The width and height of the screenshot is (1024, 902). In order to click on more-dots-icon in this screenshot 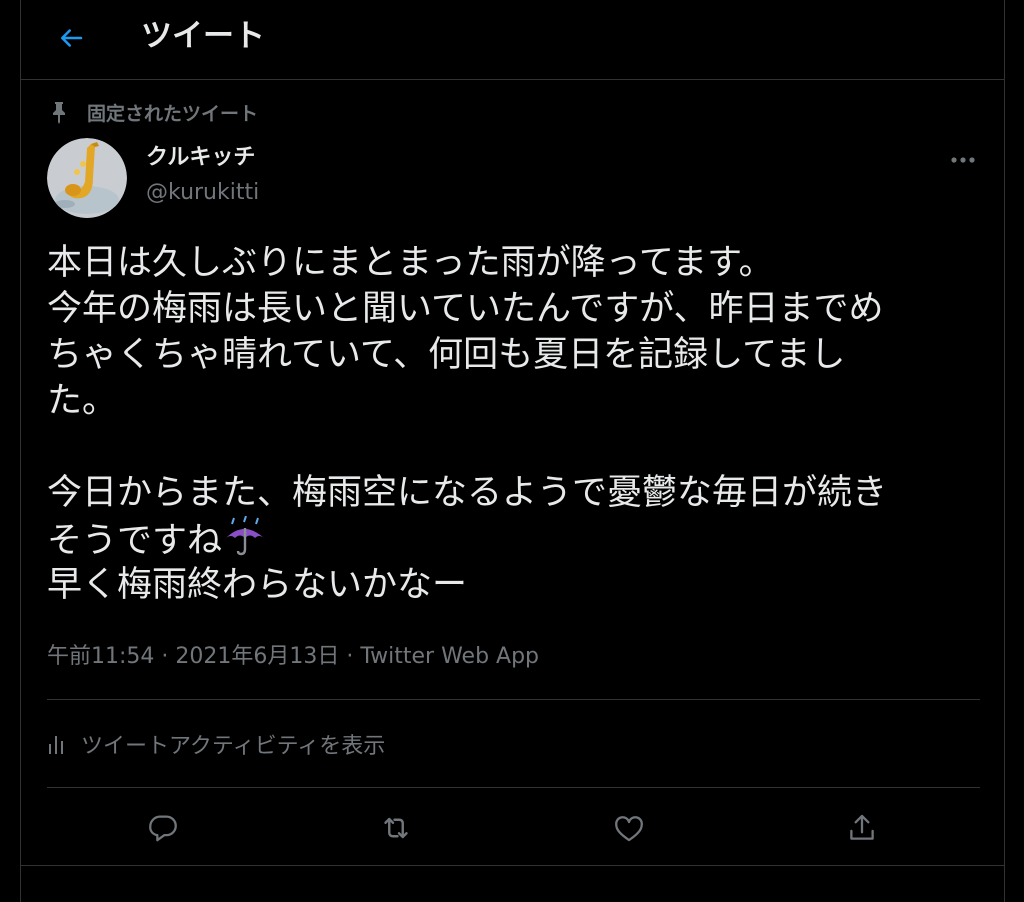, I will do `click(963, 160)`.